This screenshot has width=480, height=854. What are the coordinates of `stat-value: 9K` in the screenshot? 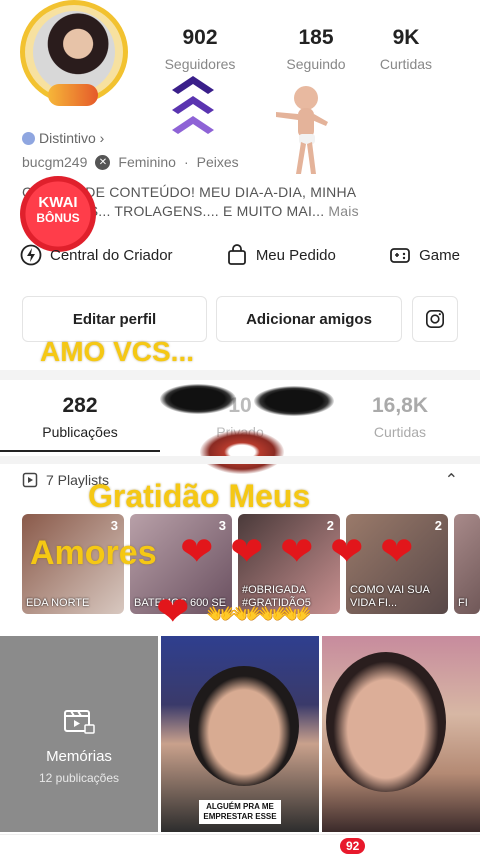 It's located at (406, 37).